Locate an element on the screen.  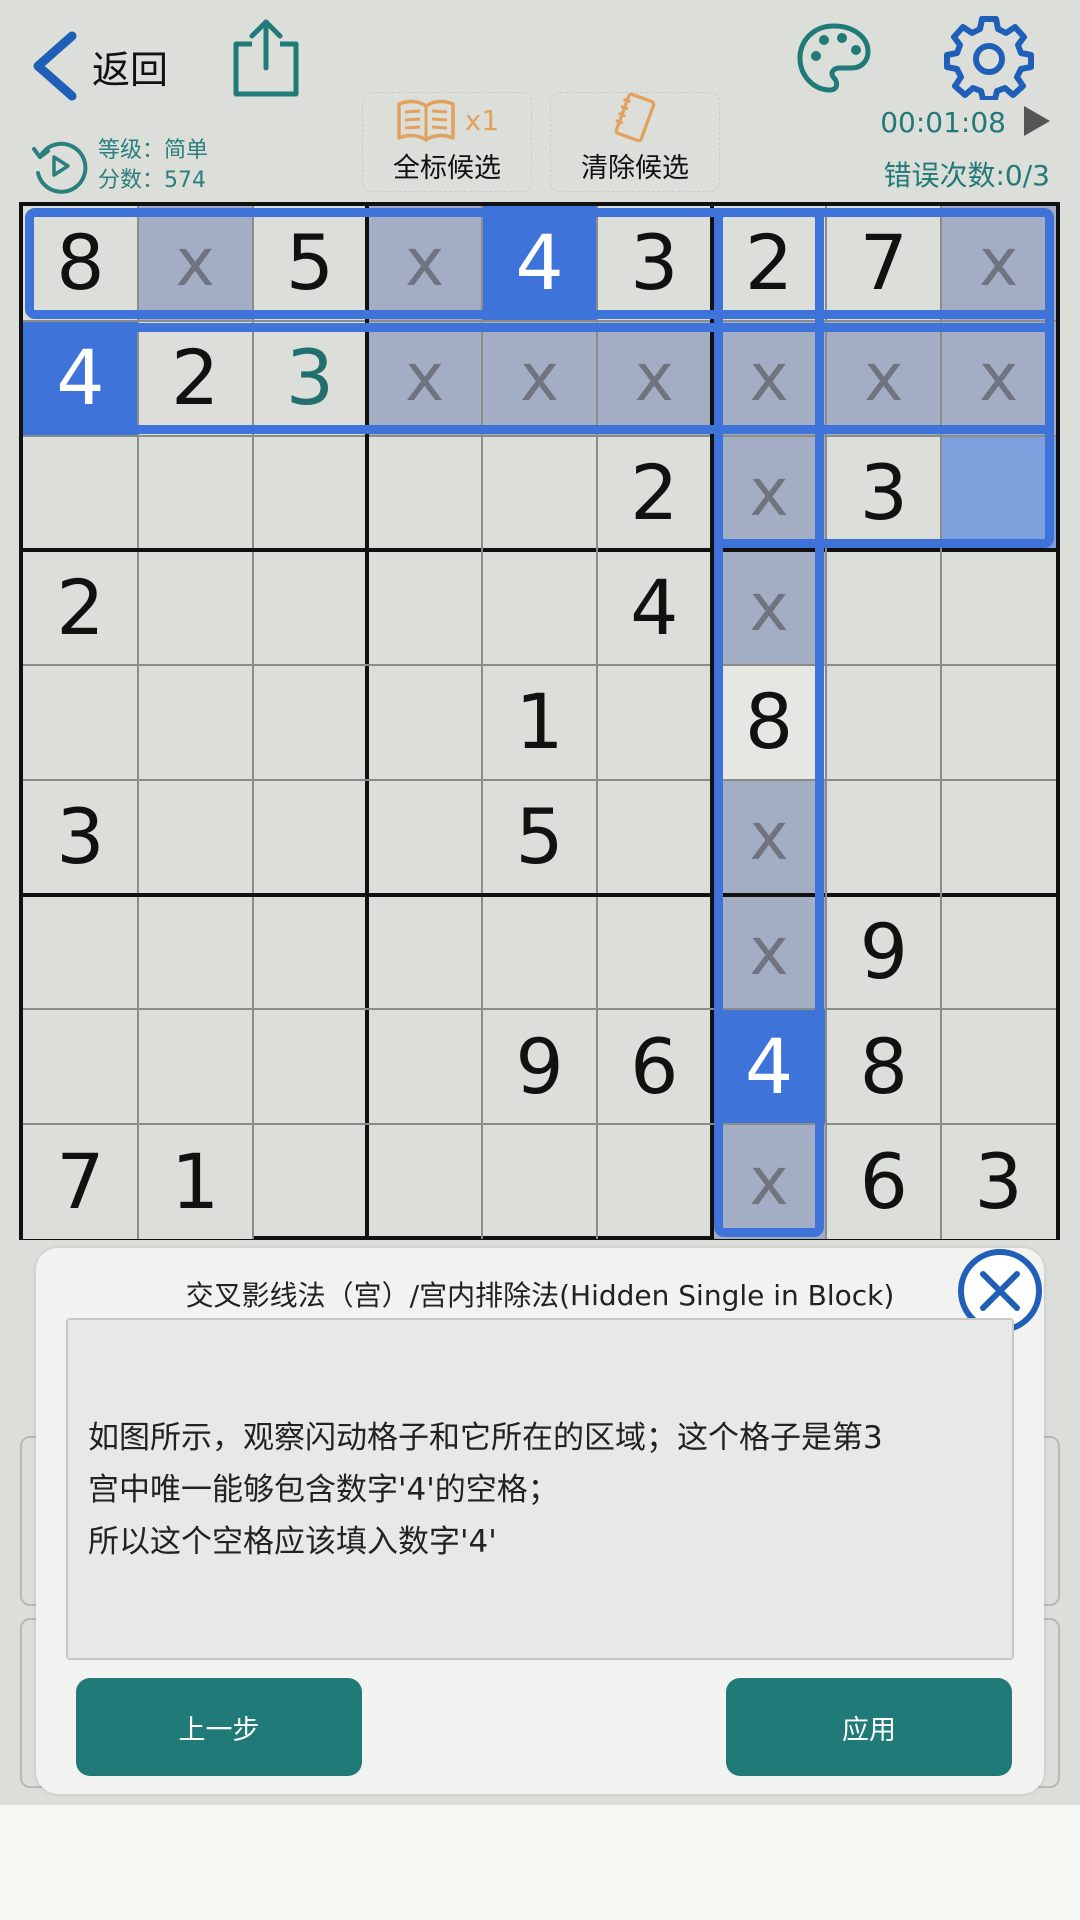
sudoku-cell-r3c6: 2 is located at coordinates (654, 493).